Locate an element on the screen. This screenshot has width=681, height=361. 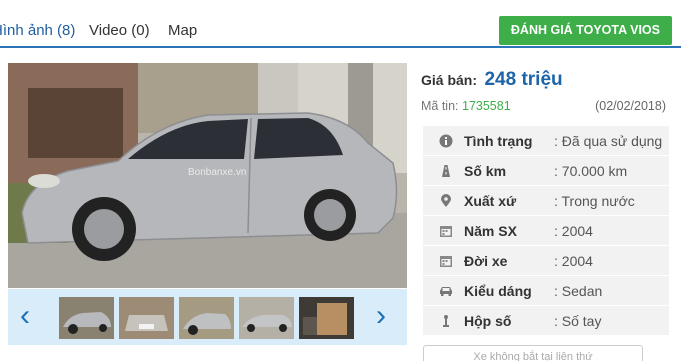
spec-label: Hộp số is located at coordinates (488, 321).